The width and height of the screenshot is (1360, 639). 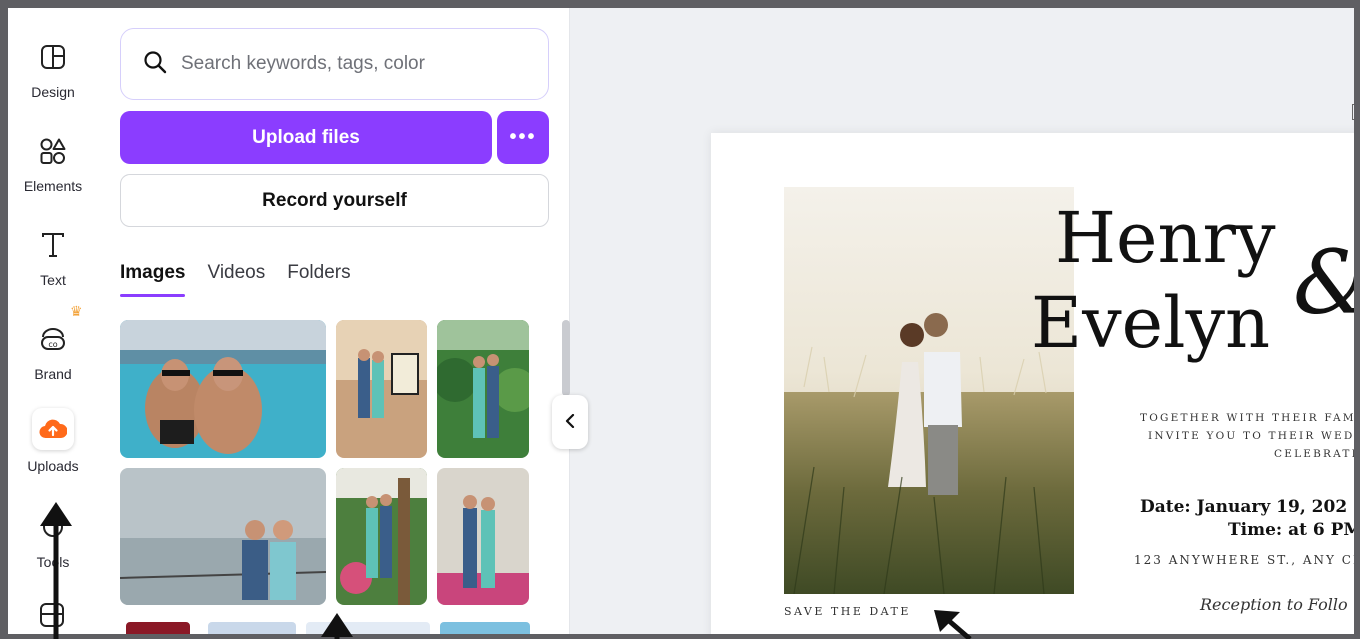 What do you see at coordinates (346, 64) in the screenshot?
I see `search-input` at bounding box center [346, 64].